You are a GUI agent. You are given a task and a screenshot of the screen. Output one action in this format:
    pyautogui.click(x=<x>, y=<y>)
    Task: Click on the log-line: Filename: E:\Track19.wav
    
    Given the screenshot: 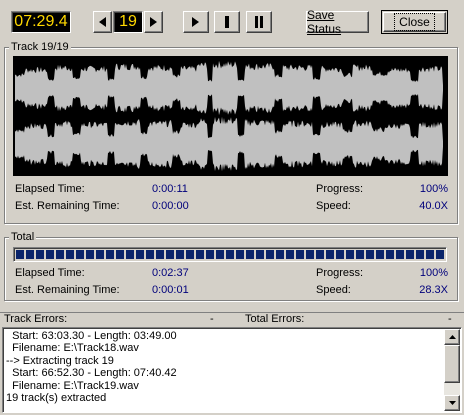 What is the action you would take?
    pyautogui.click(x=72, y=385)
    